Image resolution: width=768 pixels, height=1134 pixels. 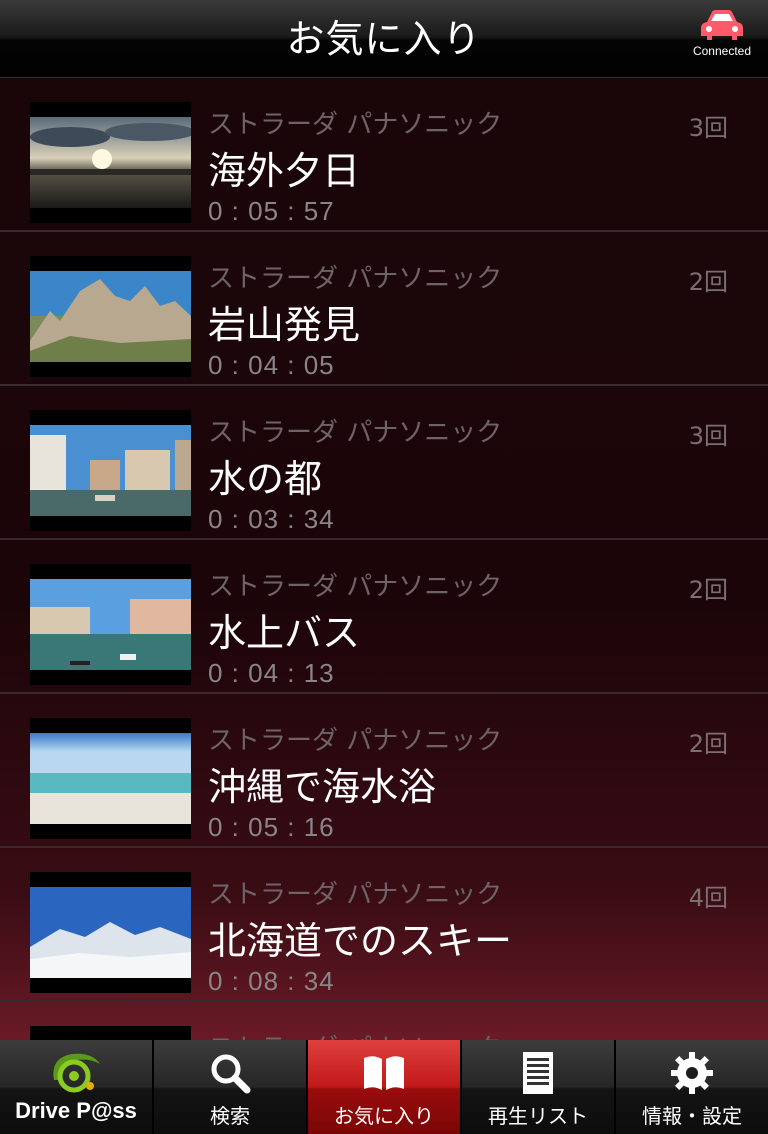 I want to click on video-title: 水上バス, so click(x=284, y=633).